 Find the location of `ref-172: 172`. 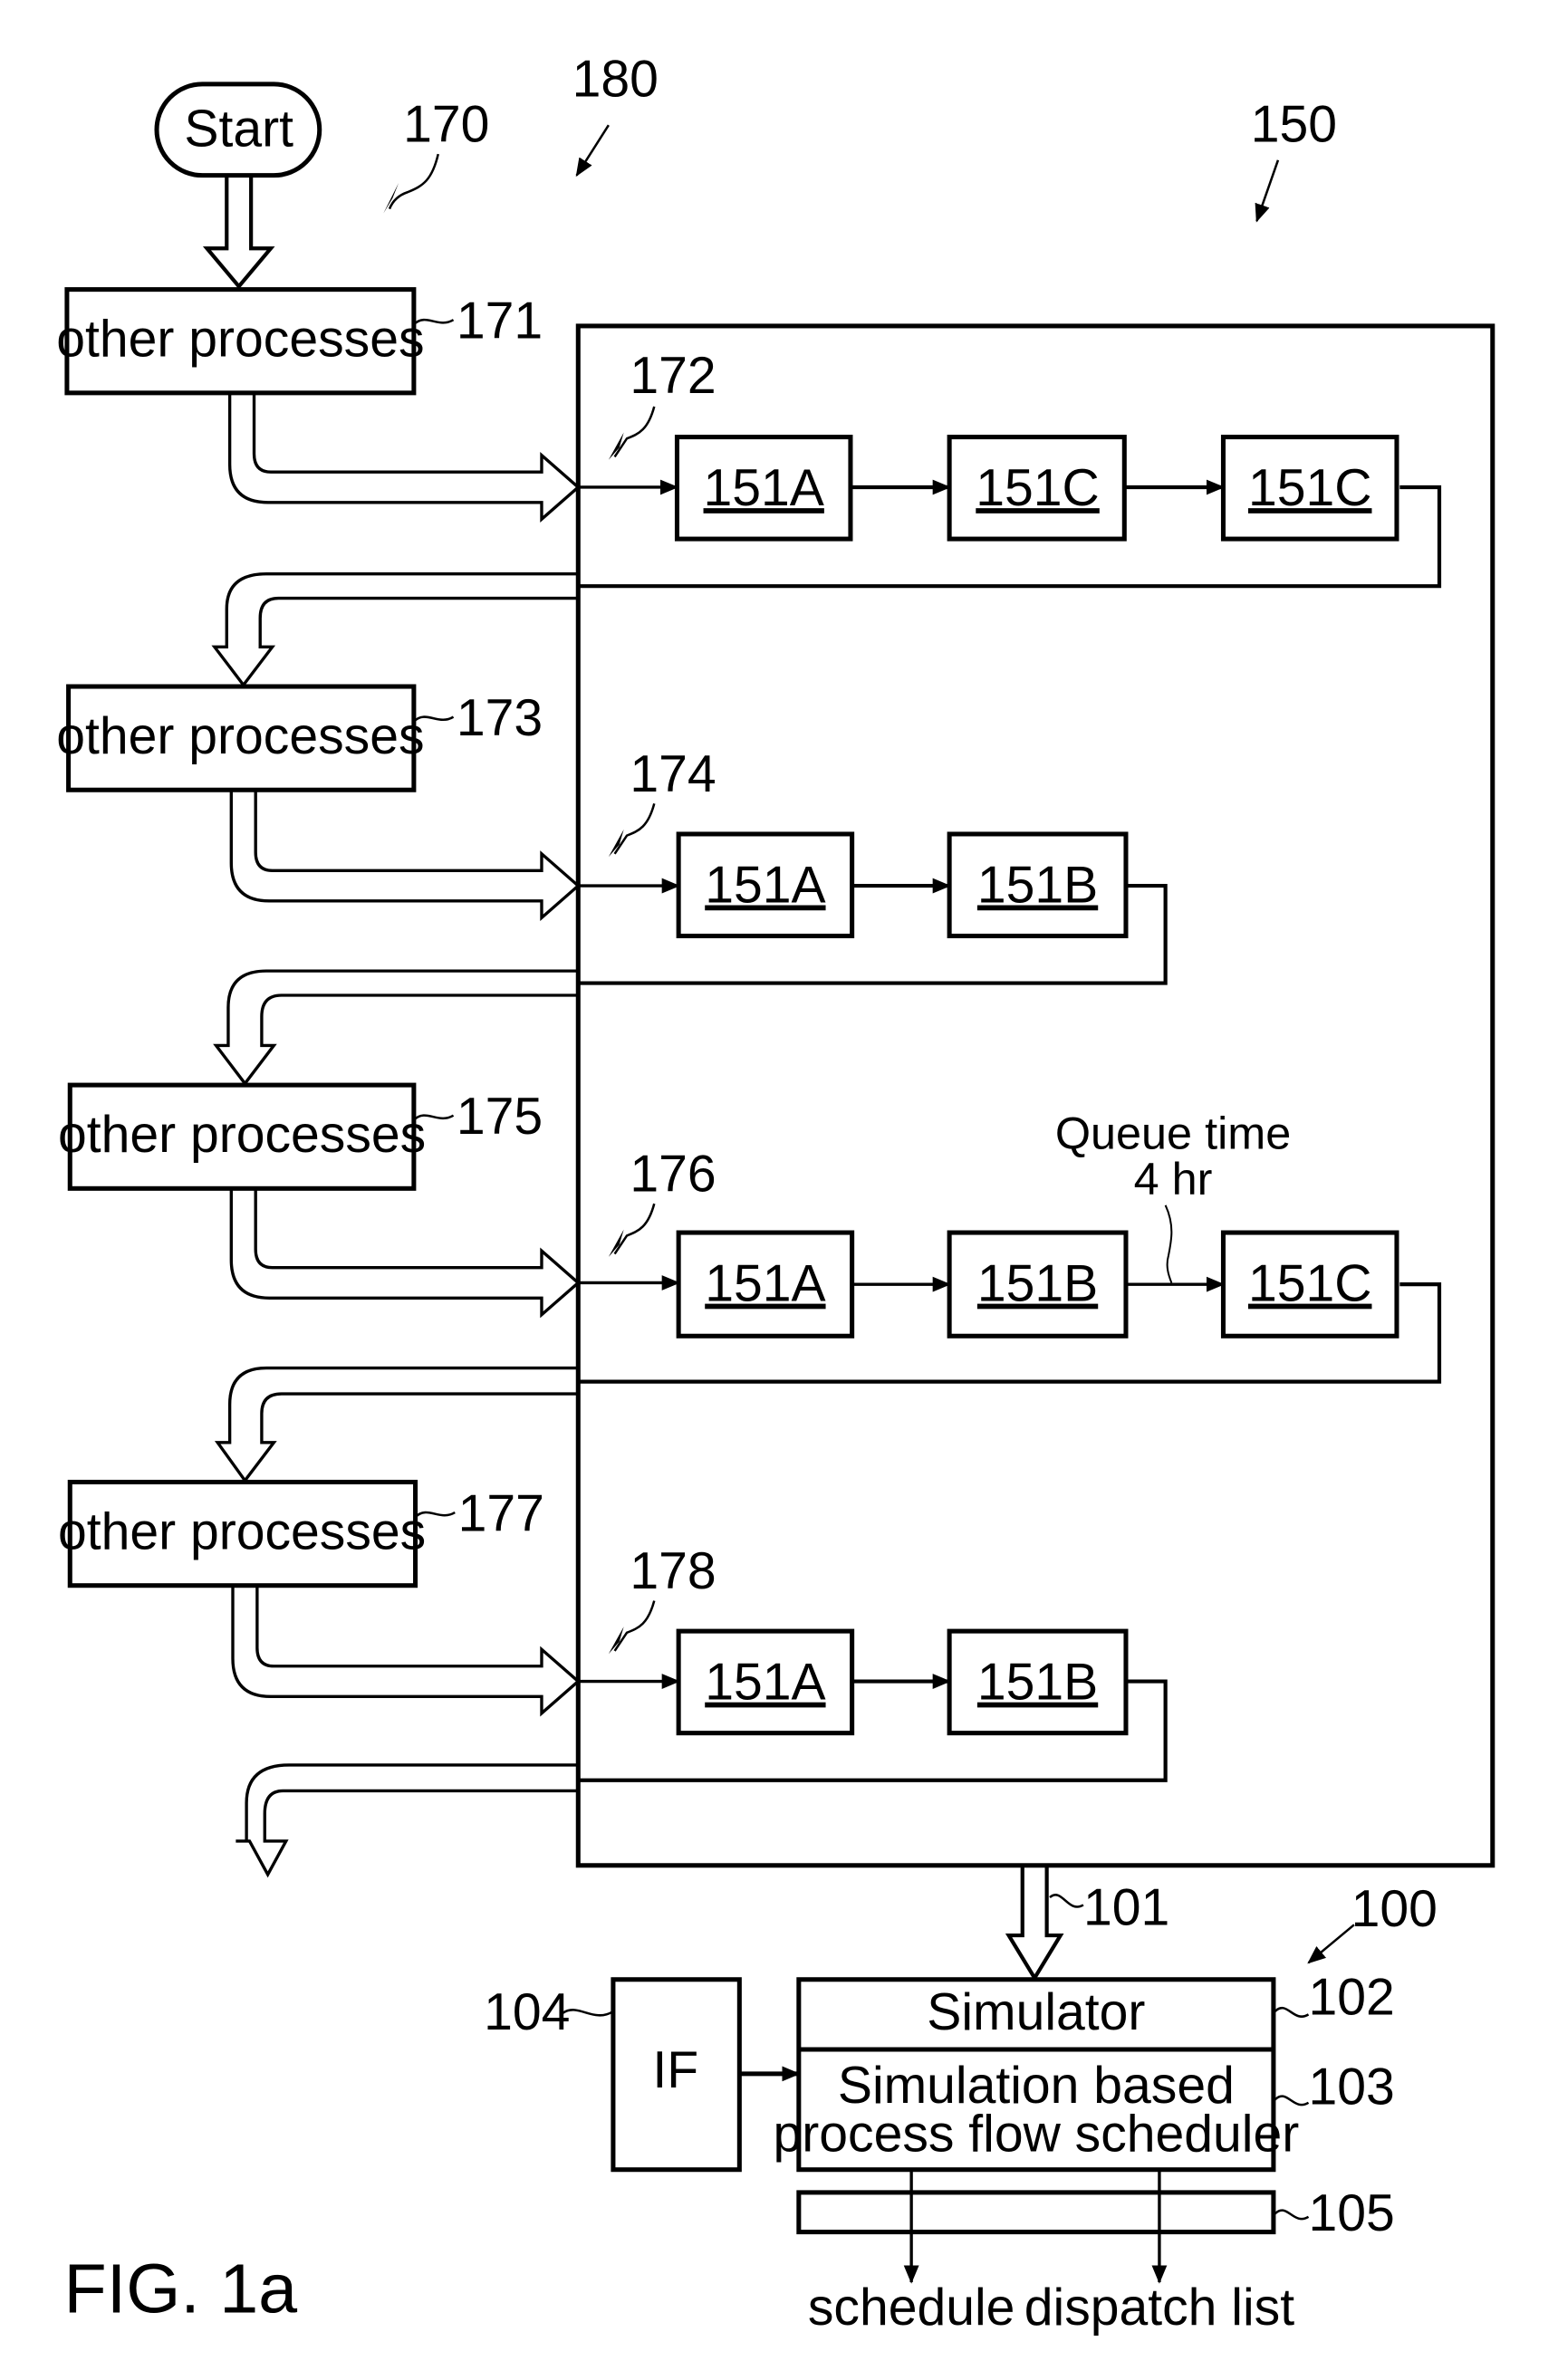

ref-172: 172 is located at coordinates (673, 376).